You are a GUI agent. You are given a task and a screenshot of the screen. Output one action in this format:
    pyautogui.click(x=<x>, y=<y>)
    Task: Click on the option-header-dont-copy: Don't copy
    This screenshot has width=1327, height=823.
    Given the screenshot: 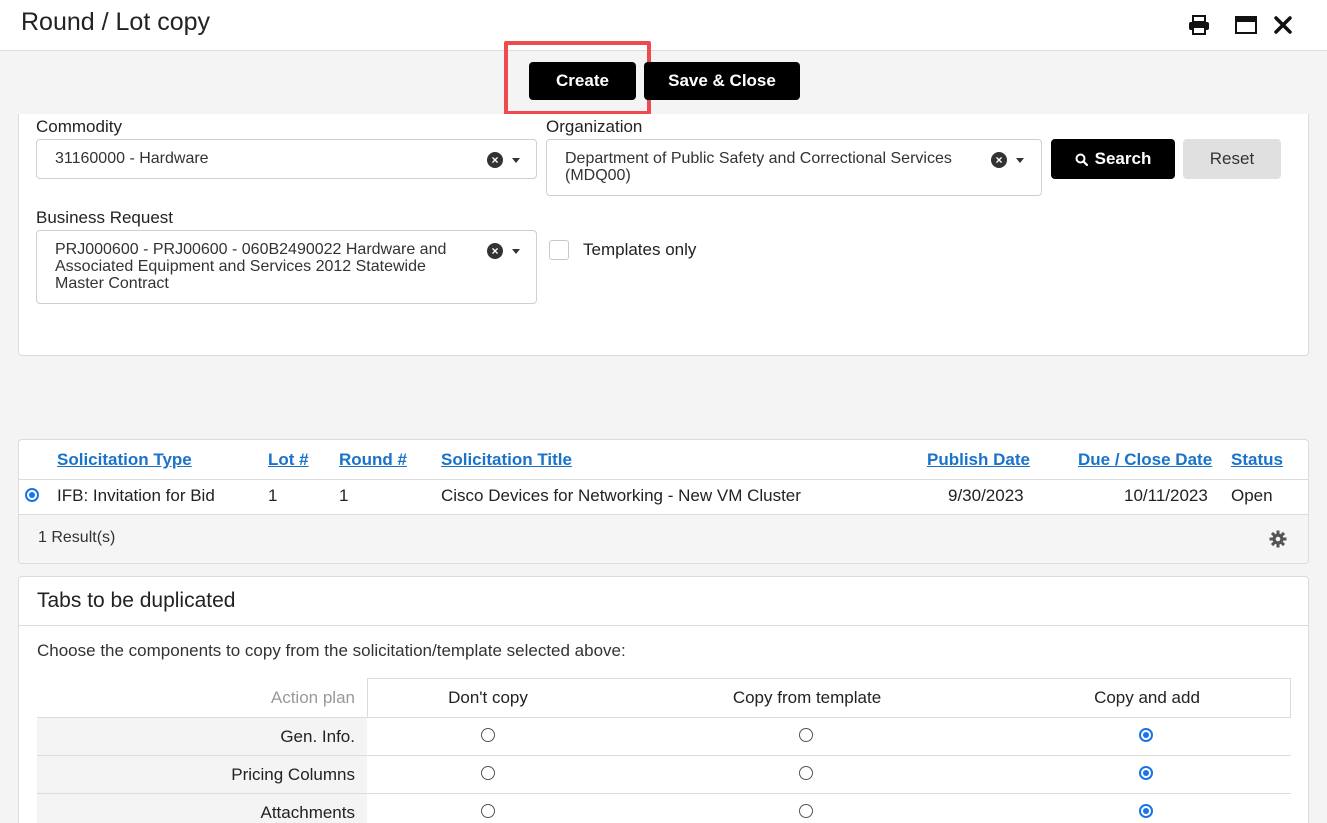 What is the action you would take?
    pyautogui.click(x=488, y=697)
    